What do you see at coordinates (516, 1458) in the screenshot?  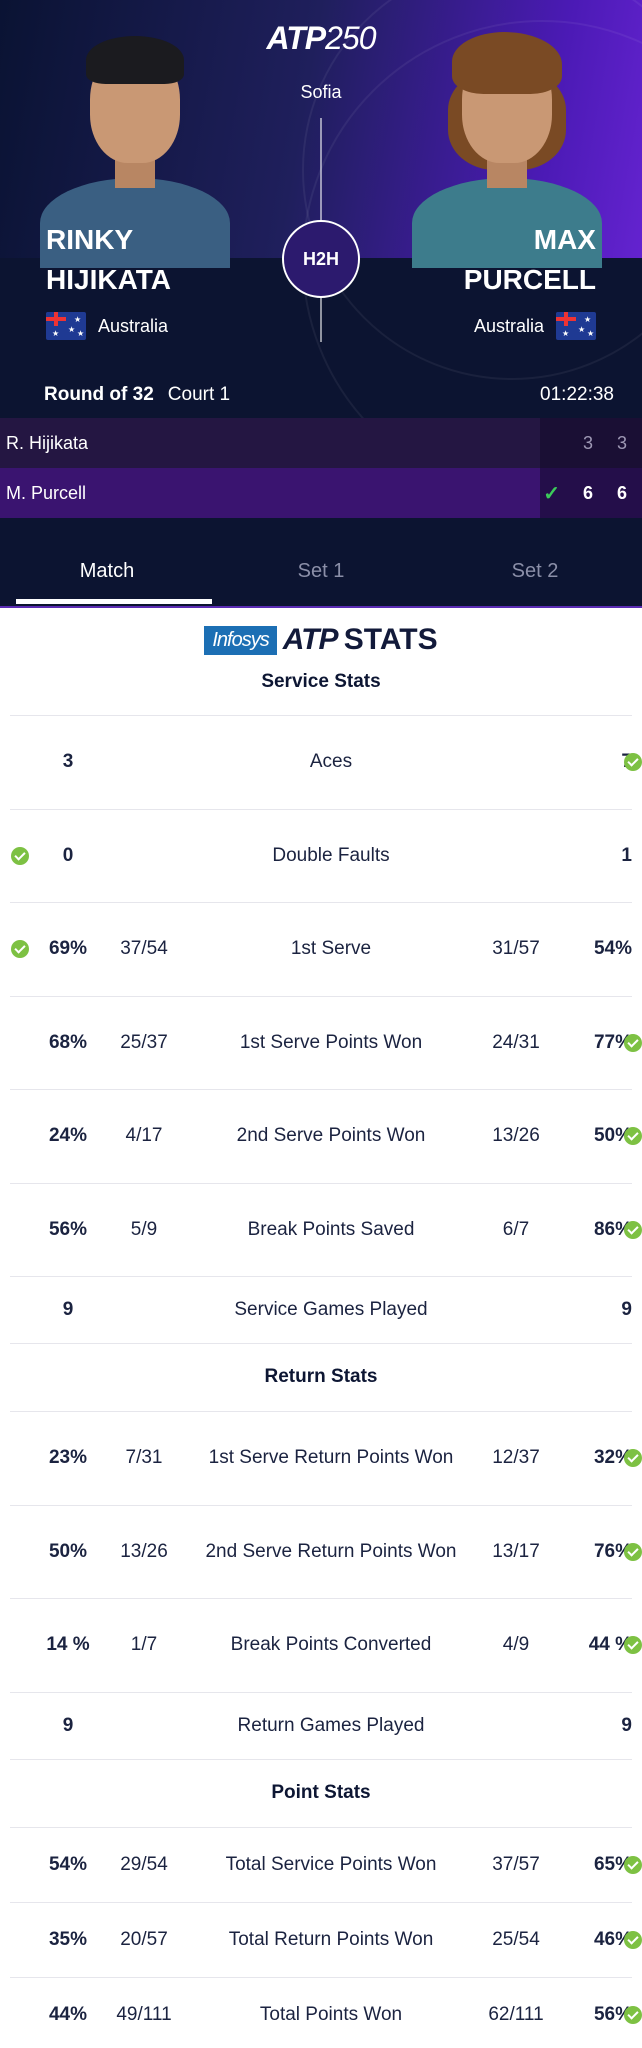 I see `right-stat-fraction: 12/37` at bounding box center [516, 1458].